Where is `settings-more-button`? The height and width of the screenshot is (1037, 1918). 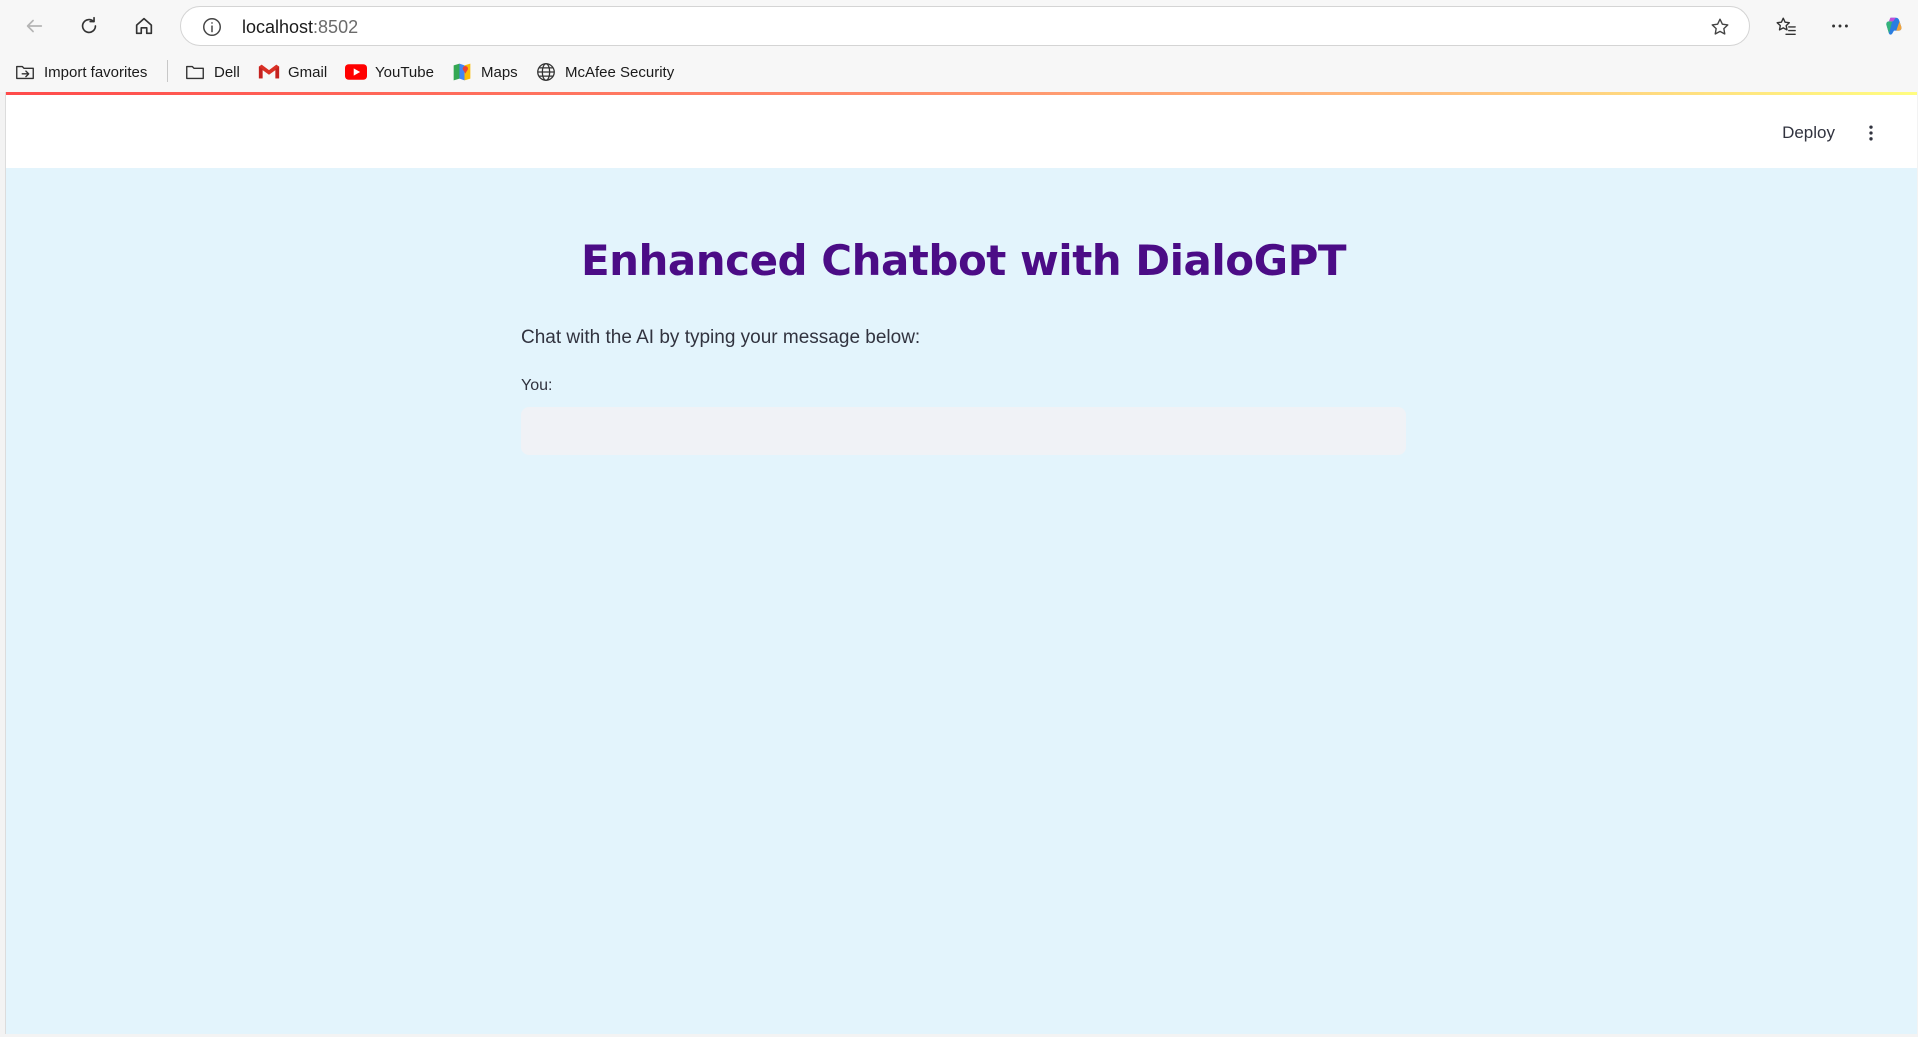
settings-more-button is located at coordinates (1840, 26).